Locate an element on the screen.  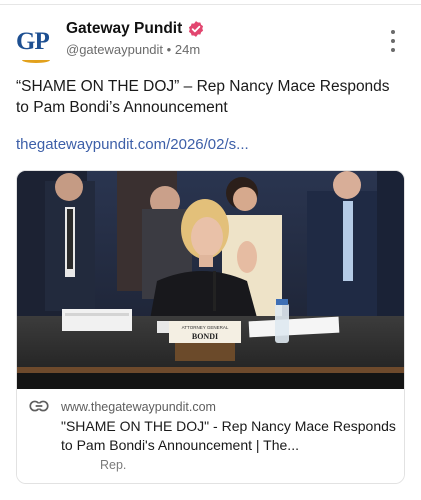
handle-row: @gatewaypundit • 24m is located at coordinates (133, 49).